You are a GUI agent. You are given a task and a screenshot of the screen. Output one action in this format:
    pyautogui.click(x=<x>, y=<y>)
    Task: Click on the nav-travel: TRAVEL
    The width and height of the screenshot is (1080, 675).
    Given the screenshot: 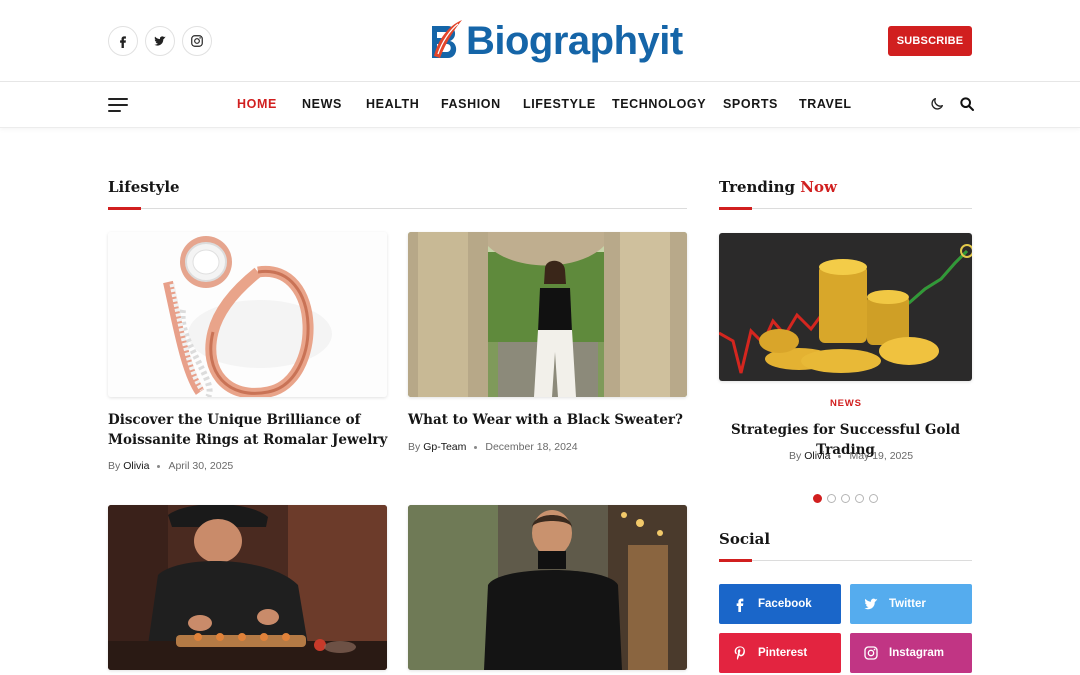 What is the action you would take?
    pyautogui.click(x=825, y=104)
    